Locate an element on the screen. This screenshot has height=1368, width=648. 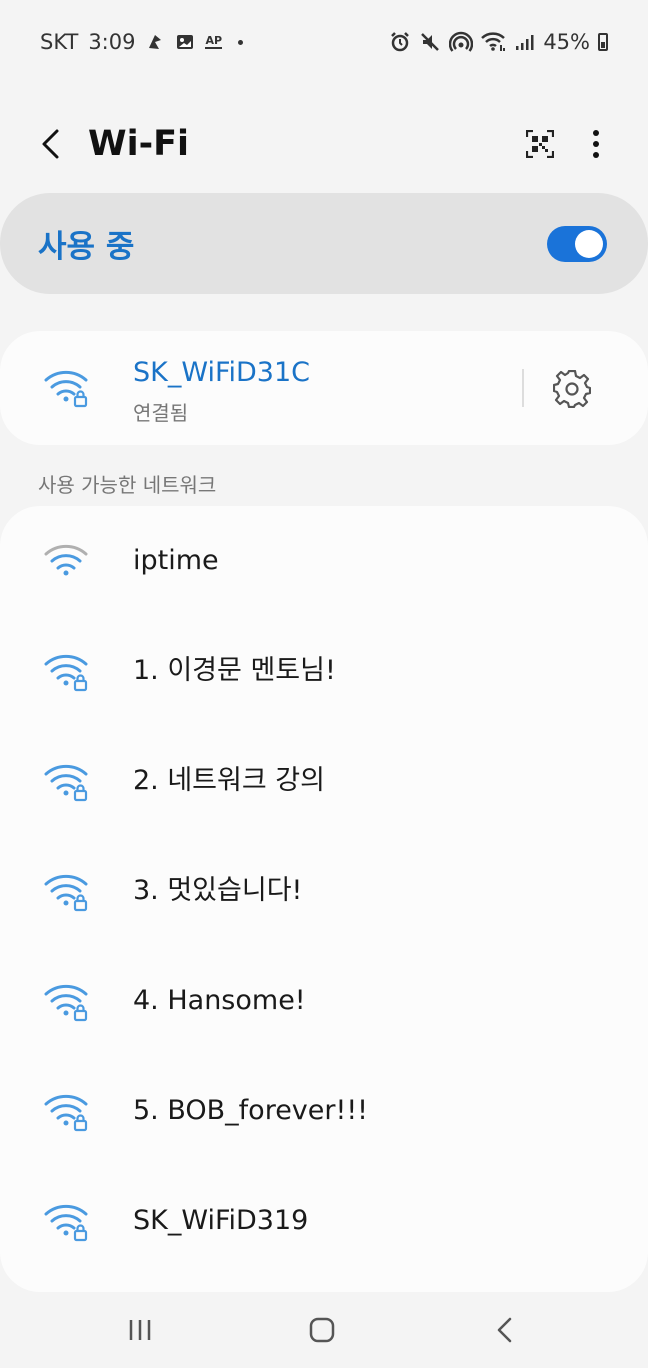
notification-icon is located at coordinates (155, 42).